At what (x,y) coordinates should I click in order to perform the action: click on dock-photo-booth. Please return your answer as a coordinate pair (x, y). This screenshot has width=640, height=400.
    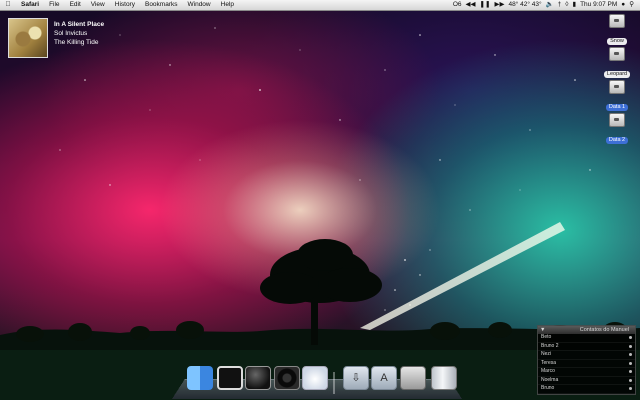
    Looking at the image, I should click on (230, 378).